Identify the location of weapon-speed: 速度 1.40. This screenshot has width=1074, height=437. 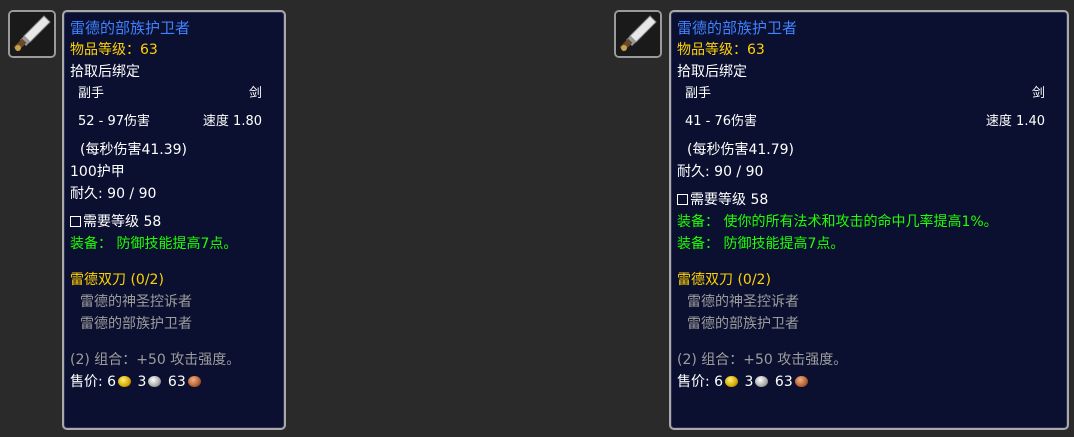
(1015, 121).